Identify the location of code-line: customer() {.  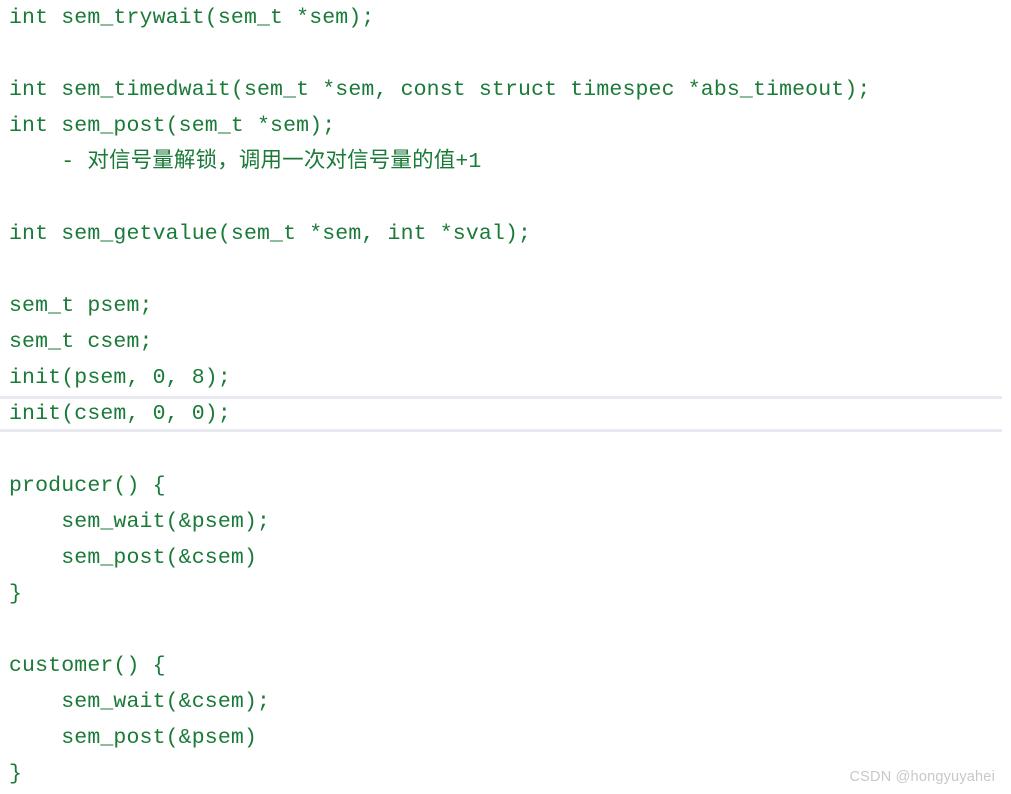
(505, 666).